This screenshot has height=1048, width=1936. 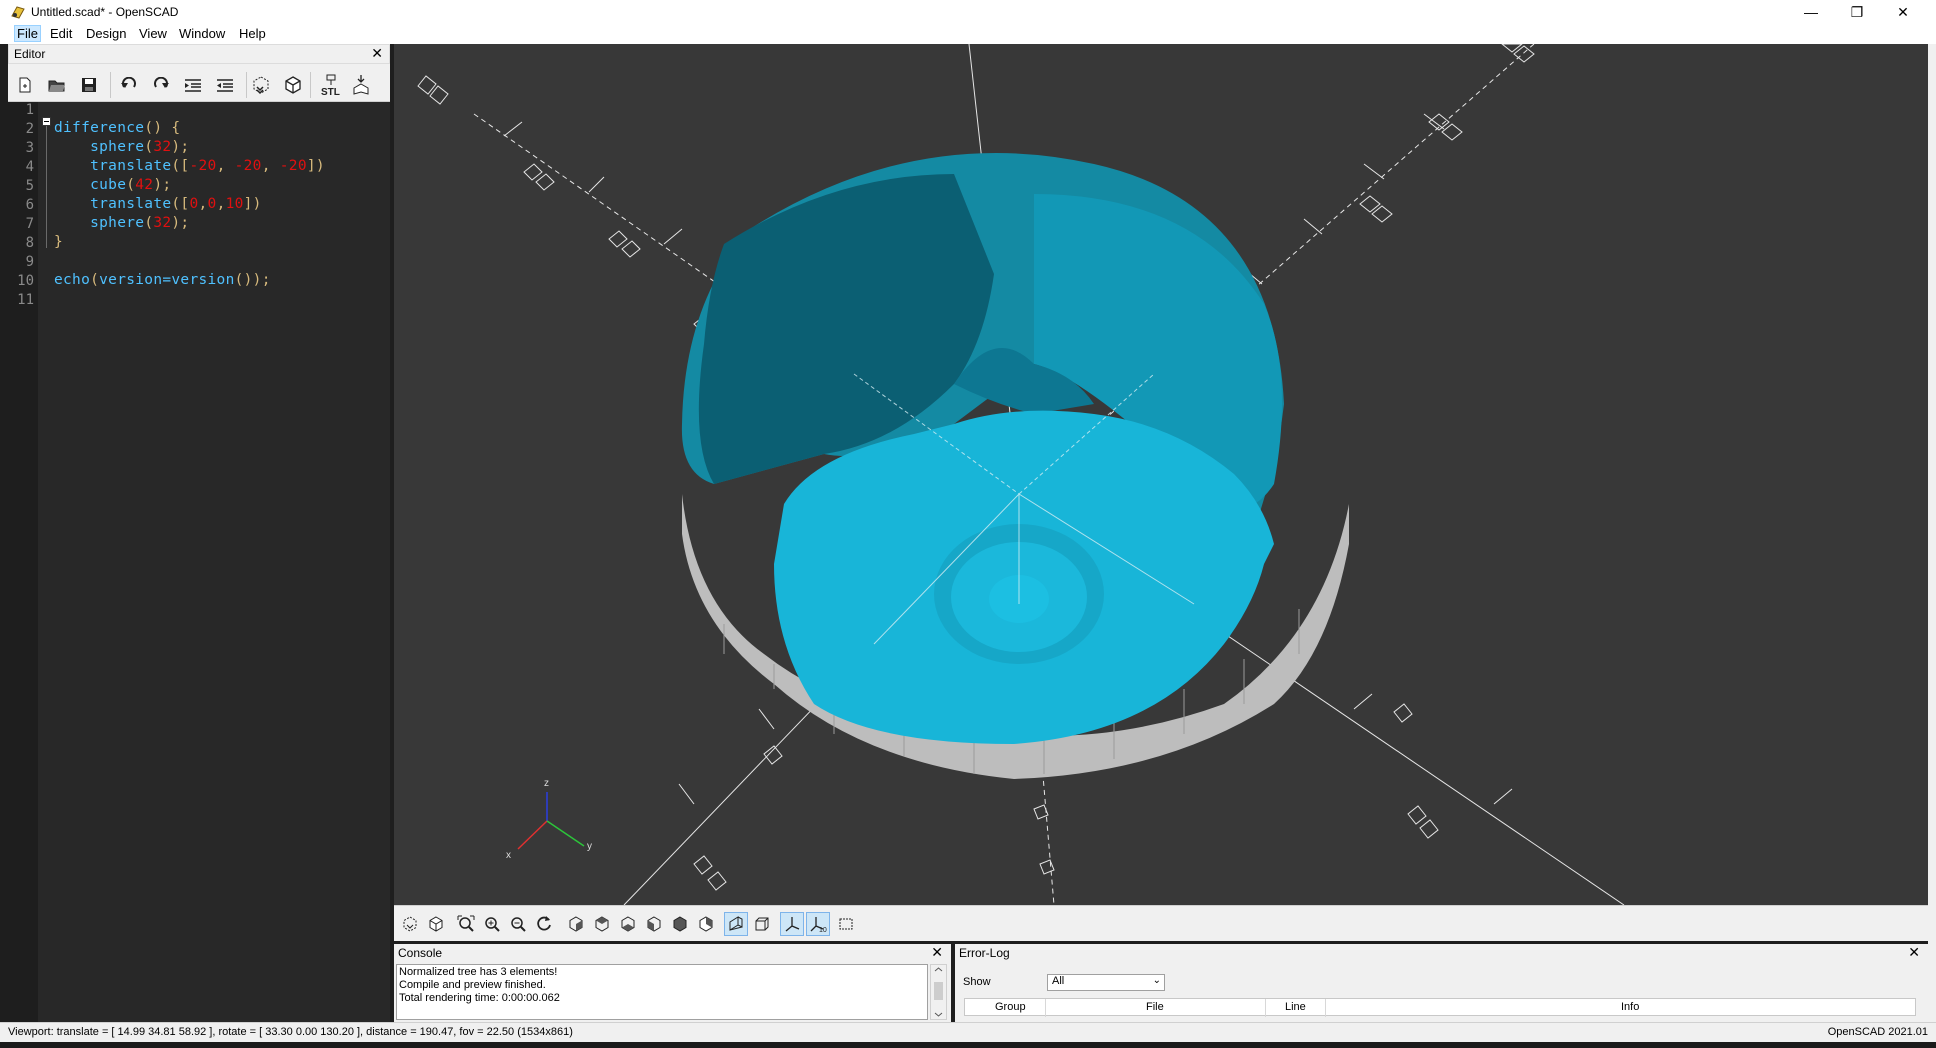 I want to click on console-close-button: ✕, so click(x=937, y=952).